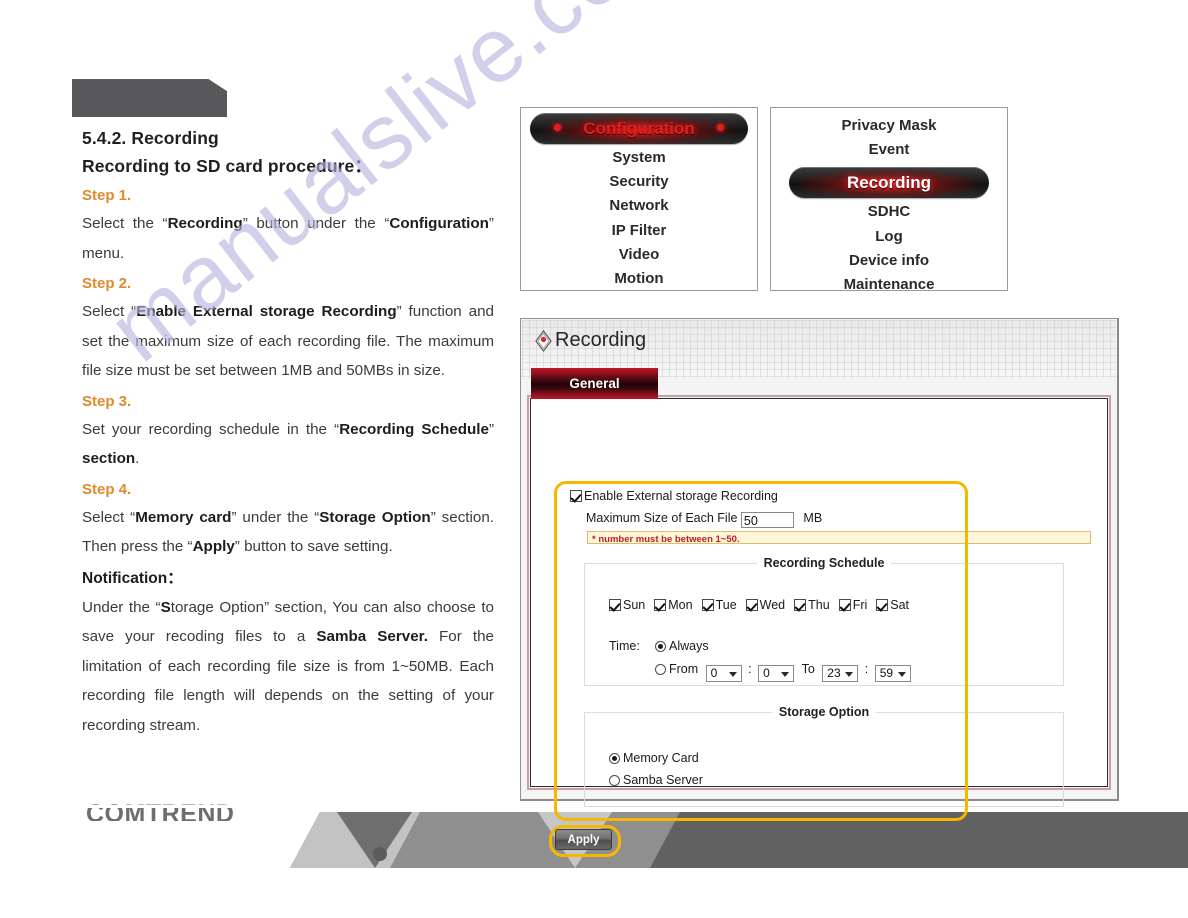 The image size is (1188, 918). What do you see at coordinates (707, 605) in the screenshot?
I see `checkbox-tue-icon` at bounding box center [707, 605].